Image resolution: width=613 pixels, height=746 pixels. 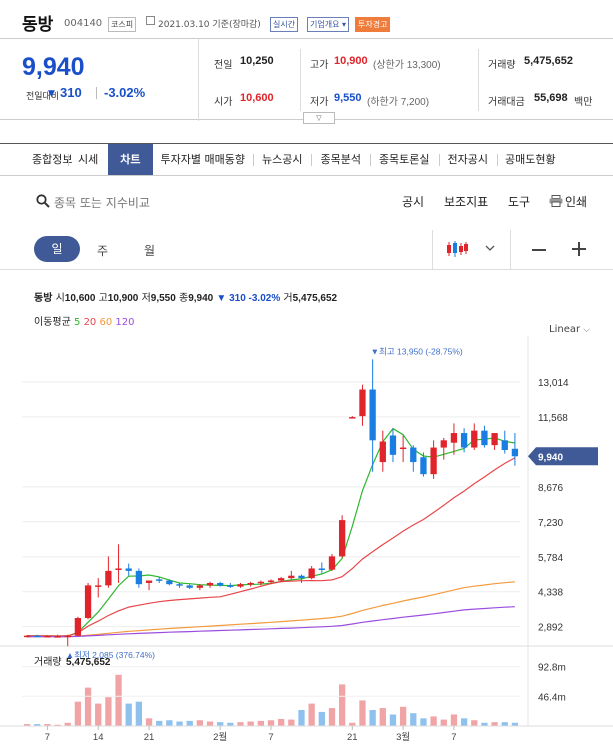 What do you see at coordinates (340, 159) in the screenshot?
I see `tab-analysis: 종목분석` at bounding box center [340, 159].